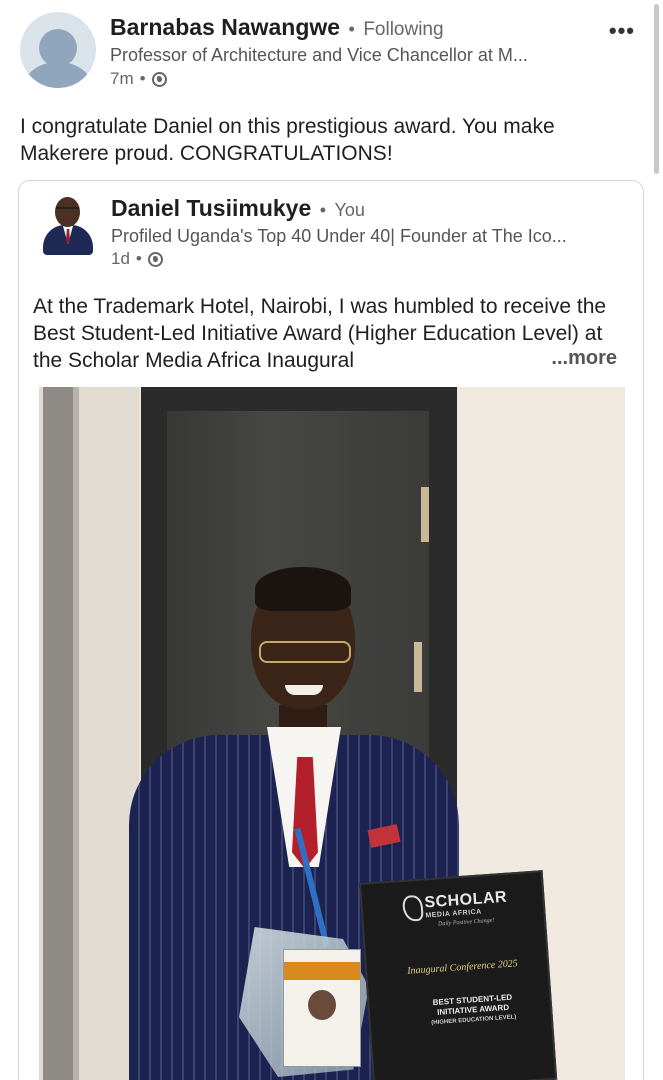  What do you see at coordinates (403, 29) in the screenshot?
I see `follow-status: Following` at bounding box center [403, 29].